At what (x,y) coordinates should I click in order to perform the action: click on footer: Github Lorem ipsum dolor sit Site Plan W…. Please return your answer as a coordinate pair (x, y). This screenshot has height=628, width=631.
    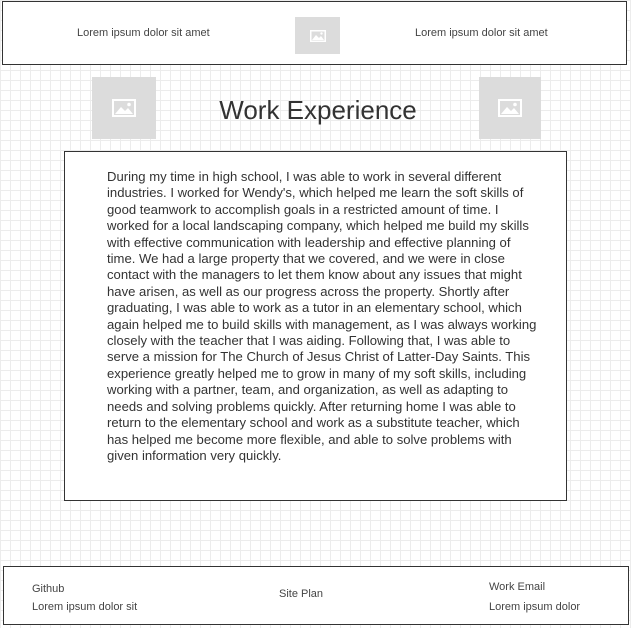
    Looking at the image, I should click on (316, 595).